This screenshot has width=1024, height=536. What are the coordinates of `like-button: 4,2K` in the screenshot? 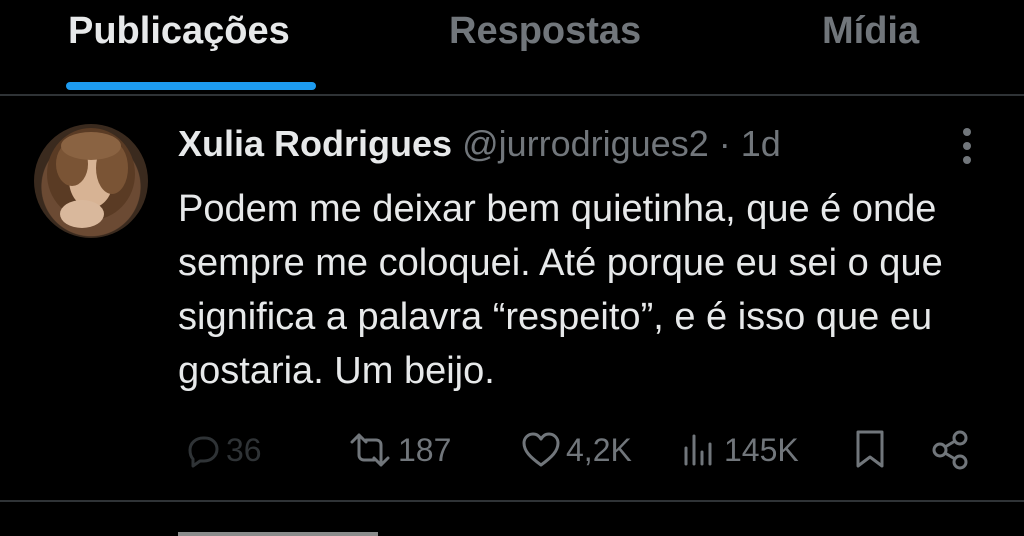 It's located at (576, 450).